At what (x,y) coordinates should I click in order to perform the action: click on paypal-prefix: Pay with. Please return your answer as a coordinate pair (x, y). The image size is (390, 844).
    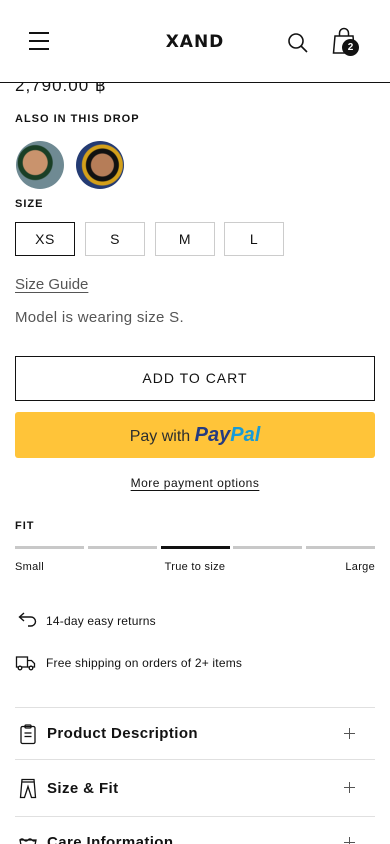
    Looking at the image, I should click on (160, 436).